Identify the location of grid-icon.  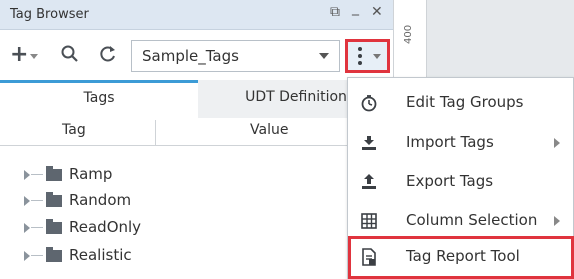
(369, 221).